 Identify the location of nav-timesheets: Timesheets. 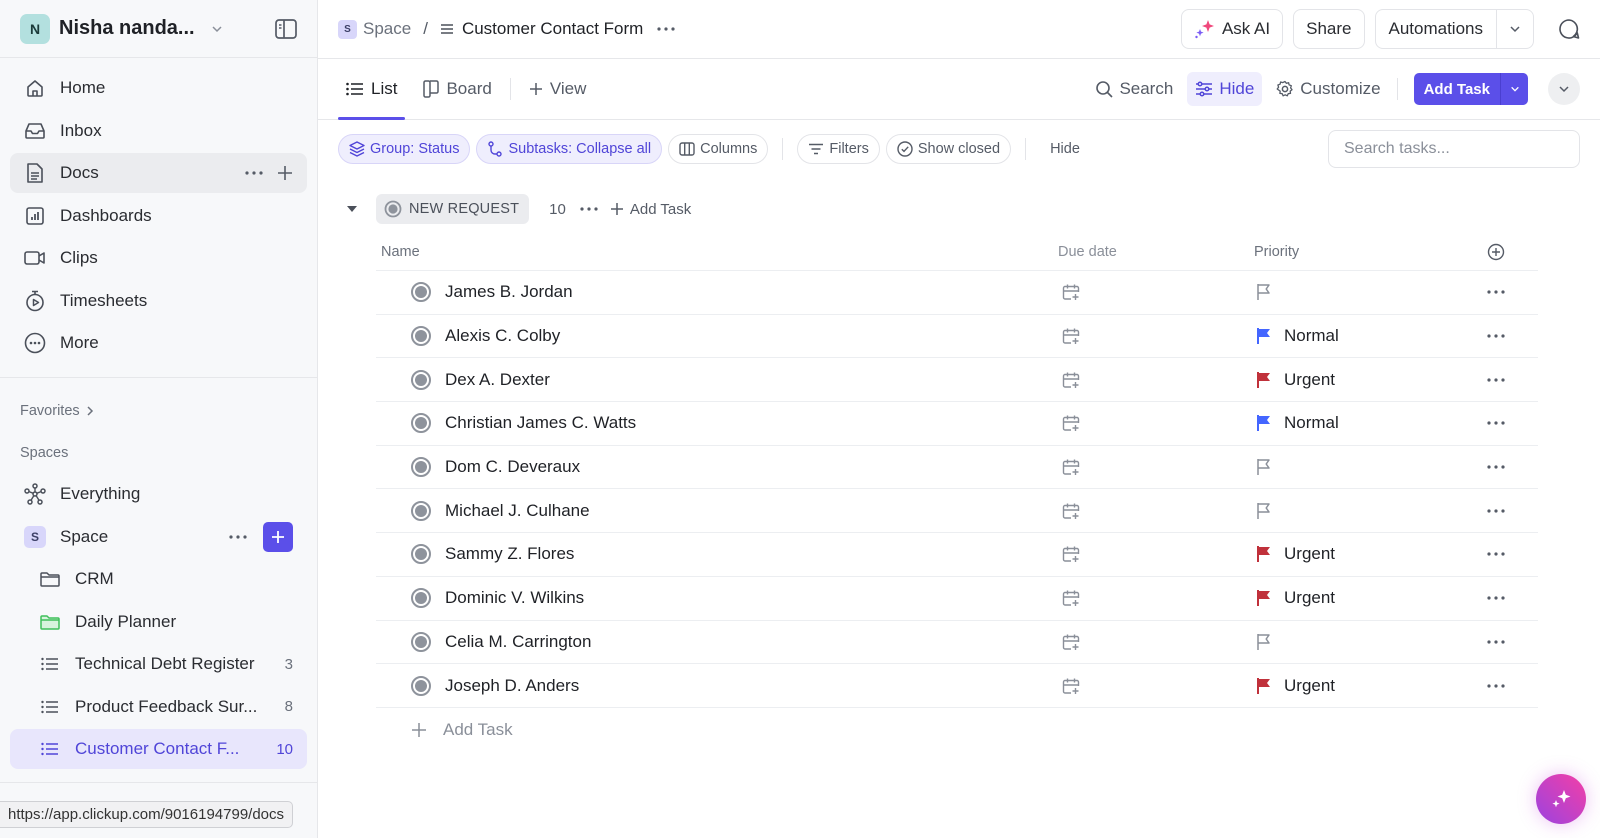
(158, 301).